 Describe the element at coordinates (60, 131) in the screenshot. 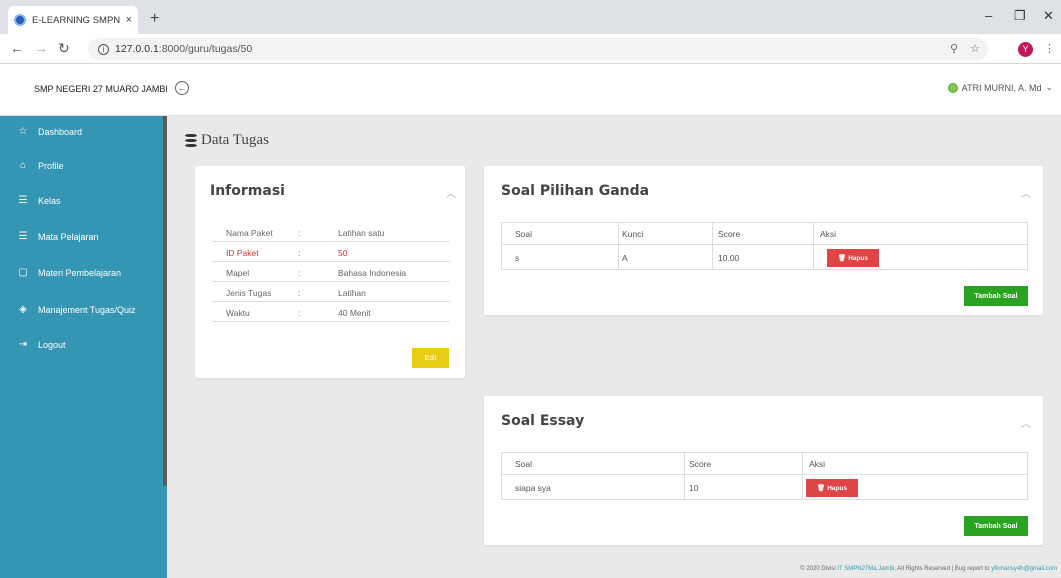

I see `sidebar-item-label: Dashboard` at that location.